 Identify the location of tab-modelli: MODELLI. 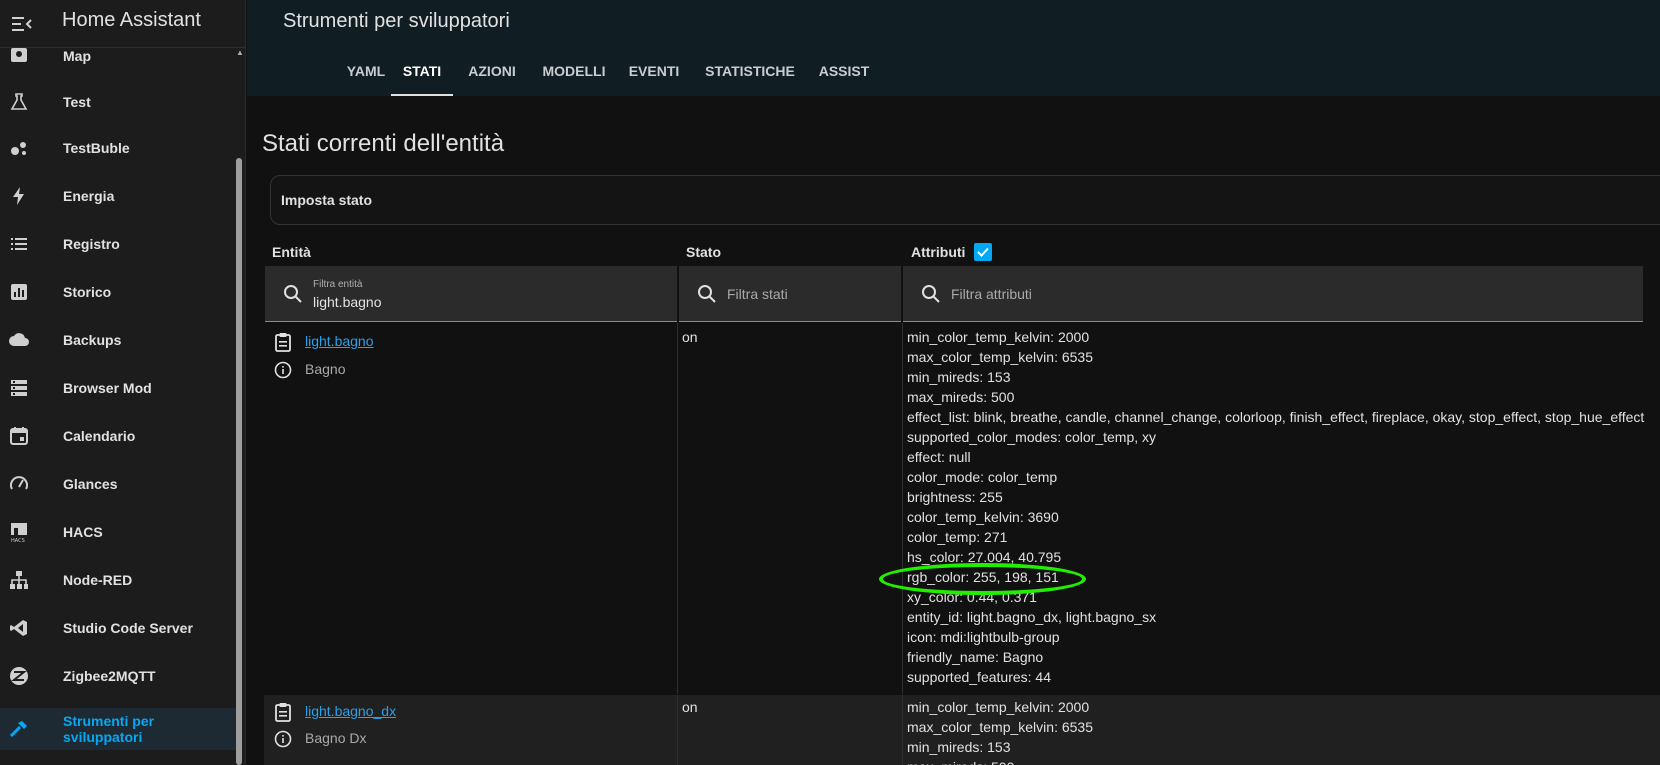
(574, 75).